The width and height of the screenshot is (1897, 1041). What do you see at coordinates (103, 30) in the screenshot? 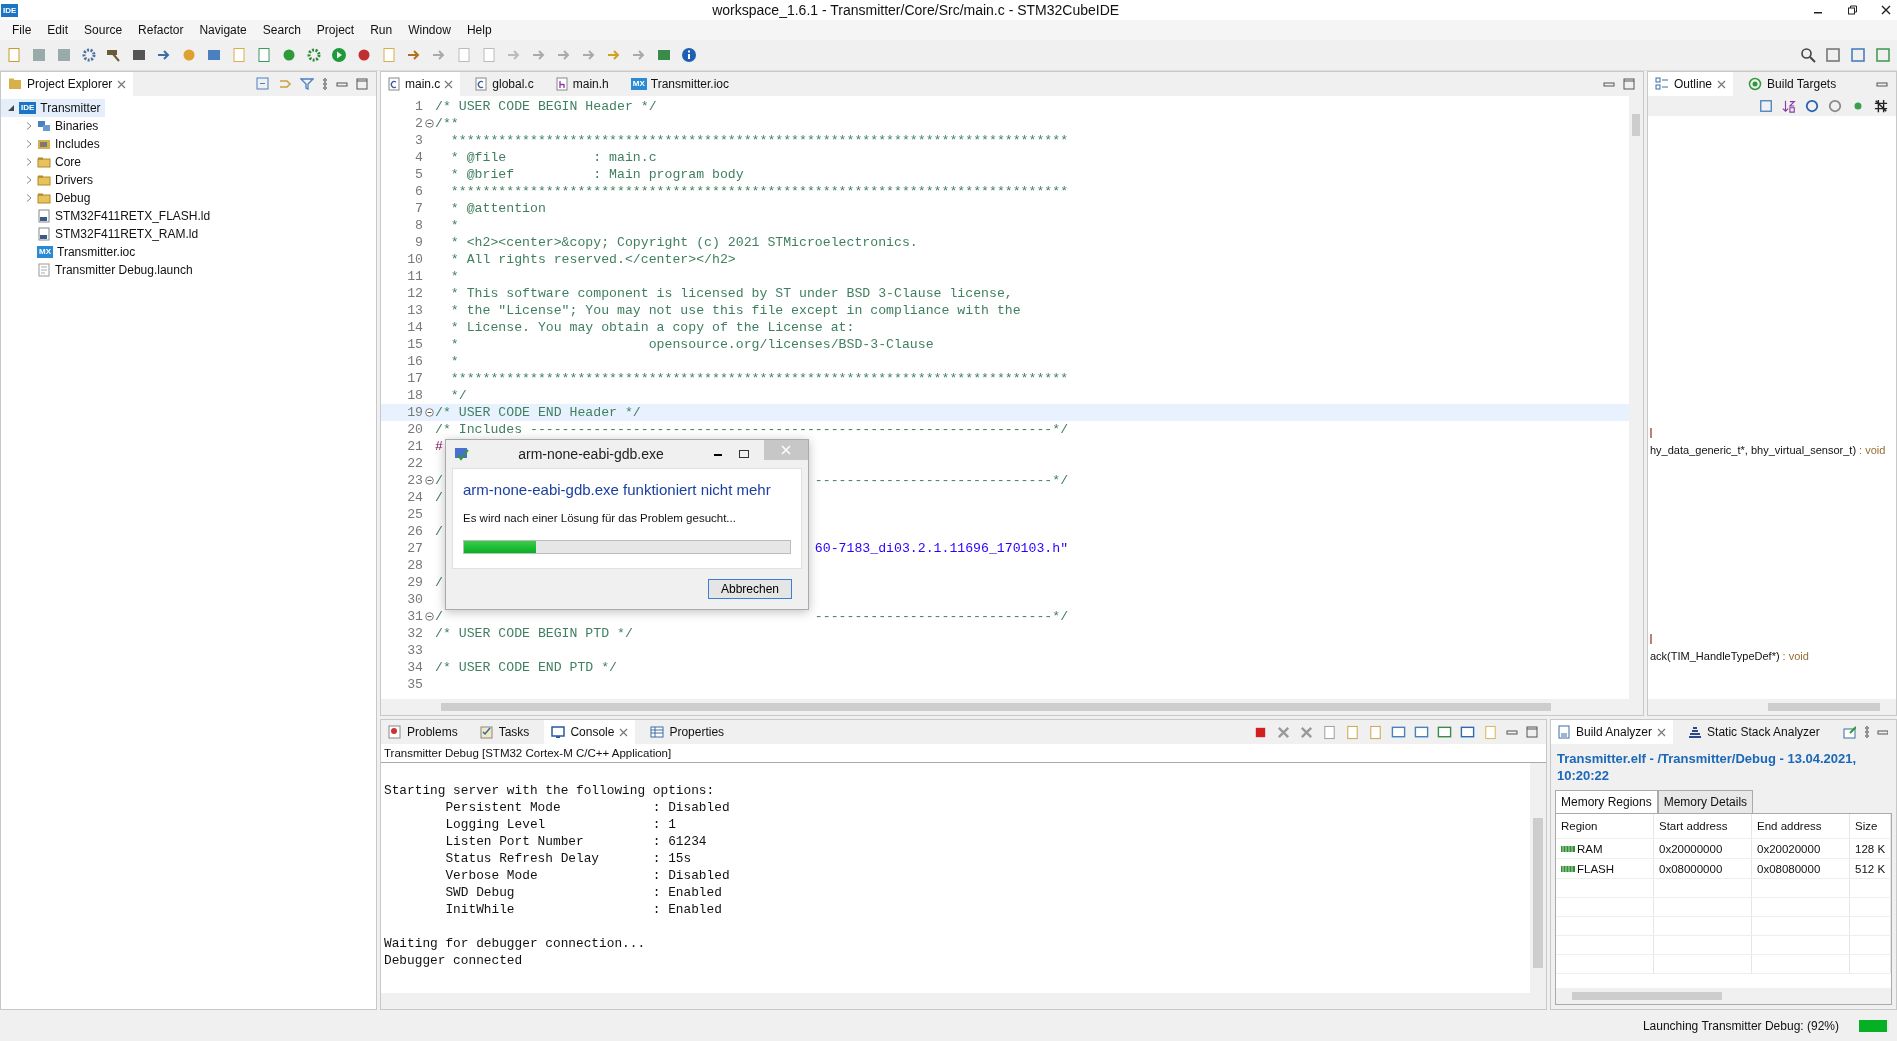
I see `menu-item: Source` at bounding box center [103, 30].